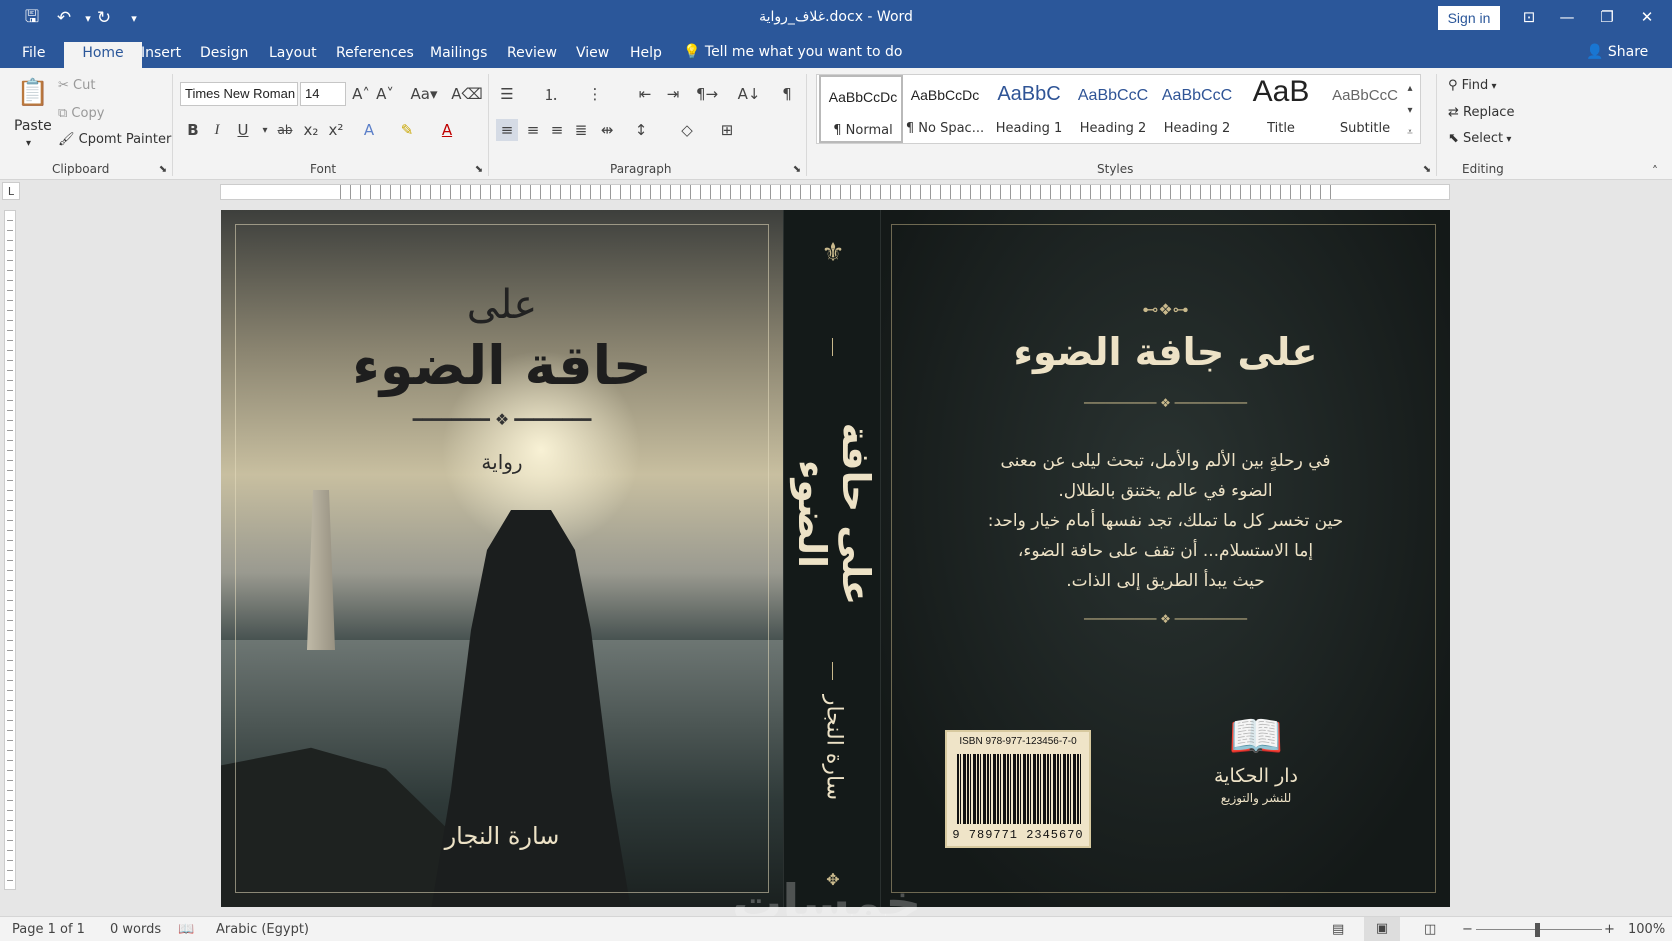  I want to click on distributed-icon: ⇹, so click(607, 130).